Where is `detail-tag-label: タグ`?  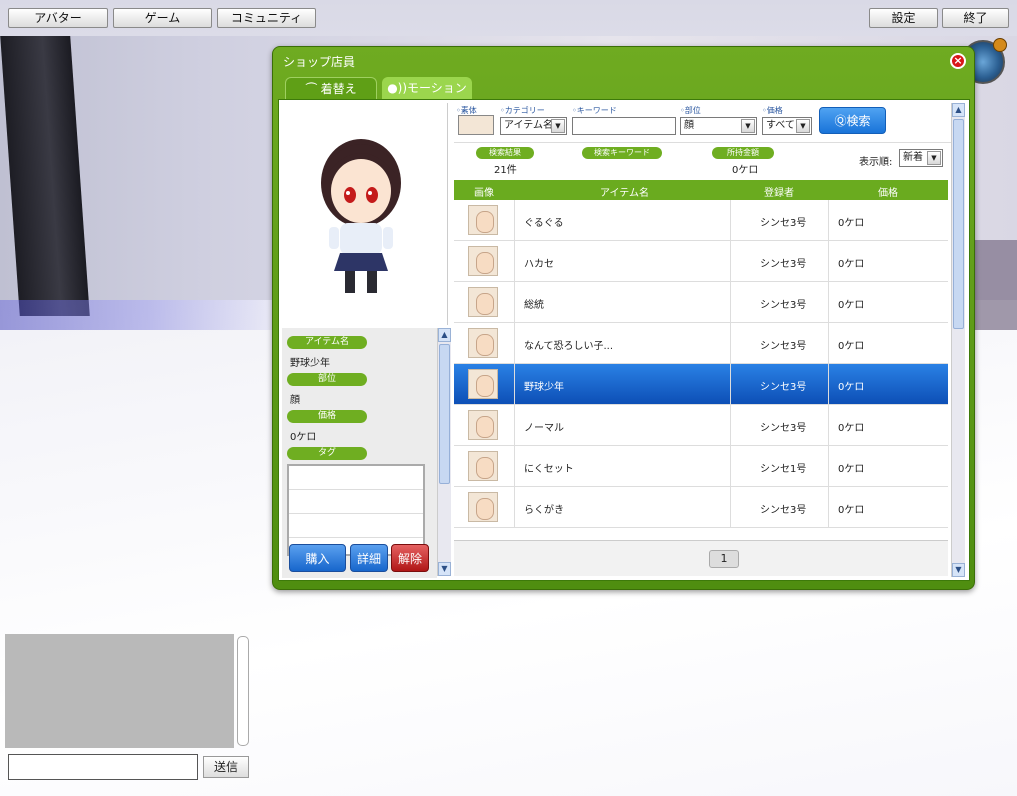
detail-tag-label: タグ is located at coordinates (327, 453).